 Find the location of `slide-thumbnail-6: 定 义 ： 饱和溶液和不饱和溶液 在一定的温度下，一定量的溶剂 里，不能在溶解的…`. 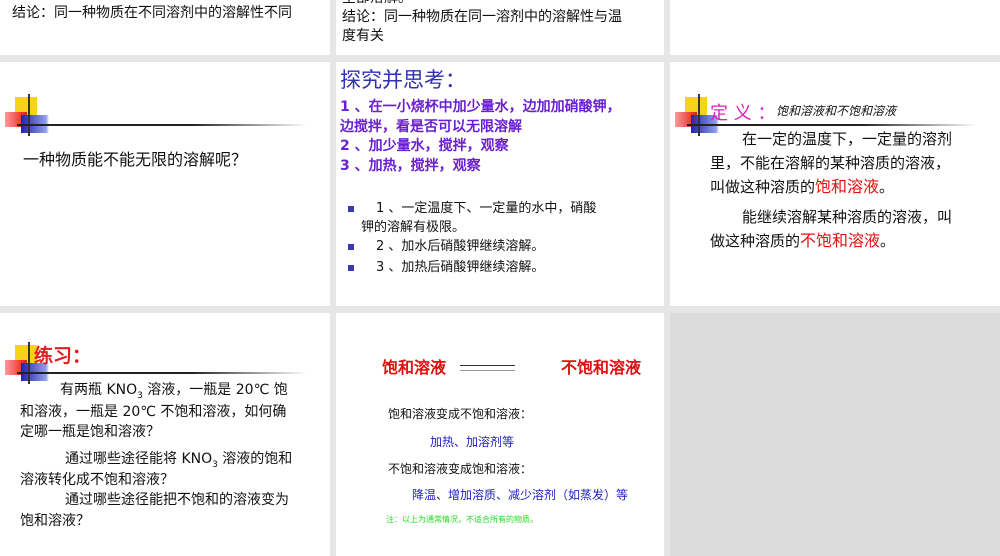

slide-thumbnail-6: 定 义 ： 饱和溶液和不饱和溶液 在一定的温度下，一定量的溶剂 里，不能在溶解的… is located at coordinates (835, 184).